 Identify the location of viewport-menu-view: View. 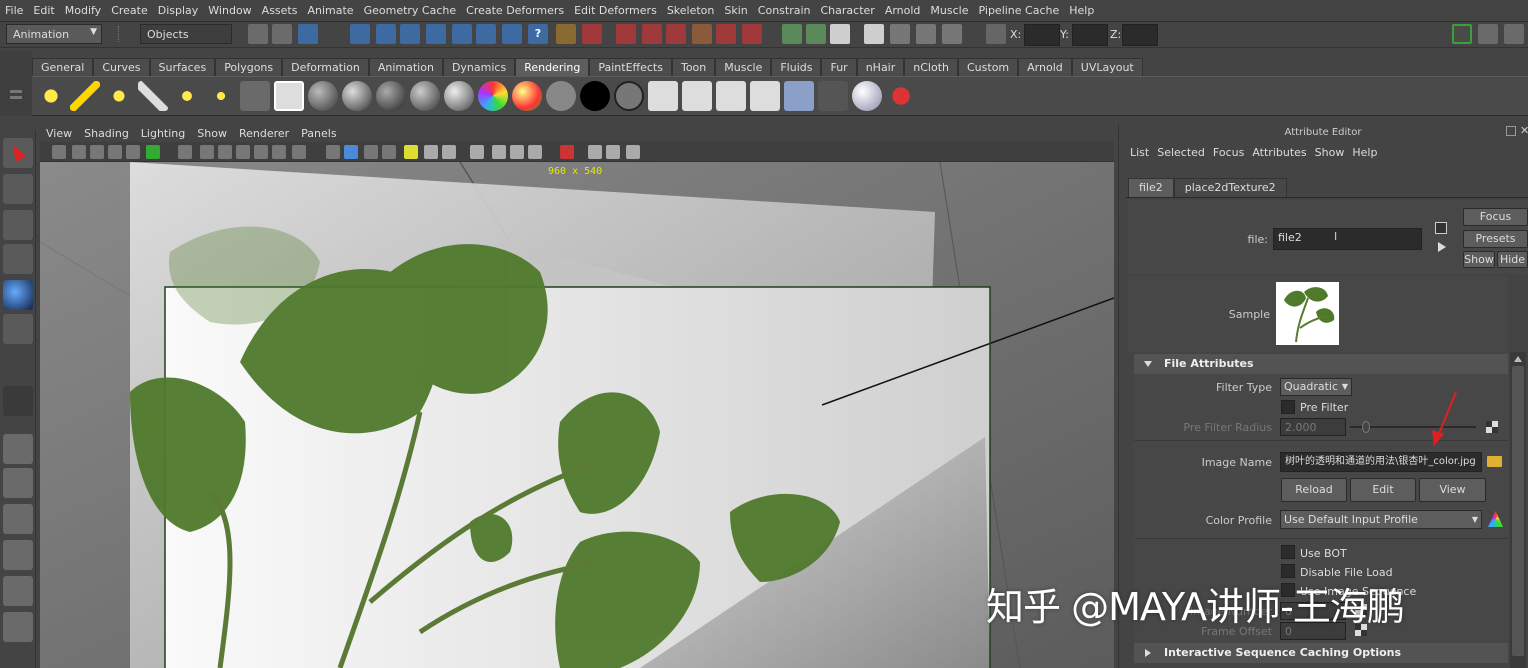
(59, 133).